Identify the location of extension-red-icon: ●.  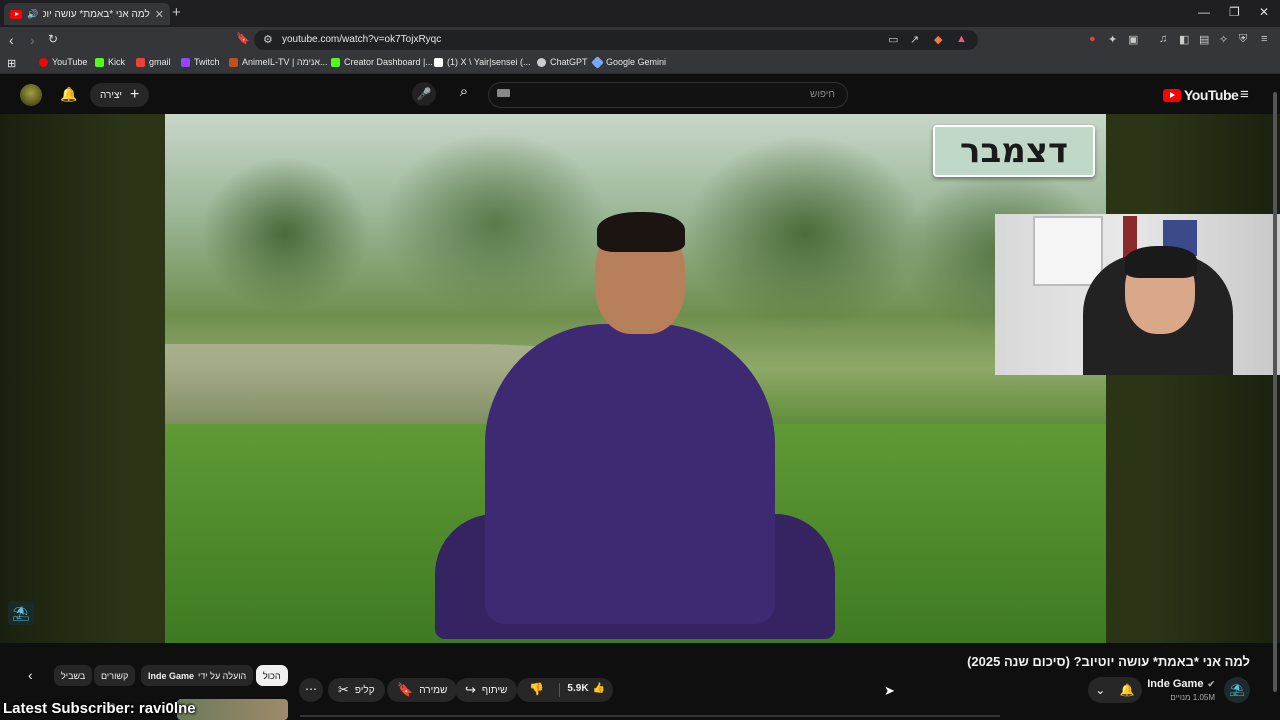
(1092, 39).